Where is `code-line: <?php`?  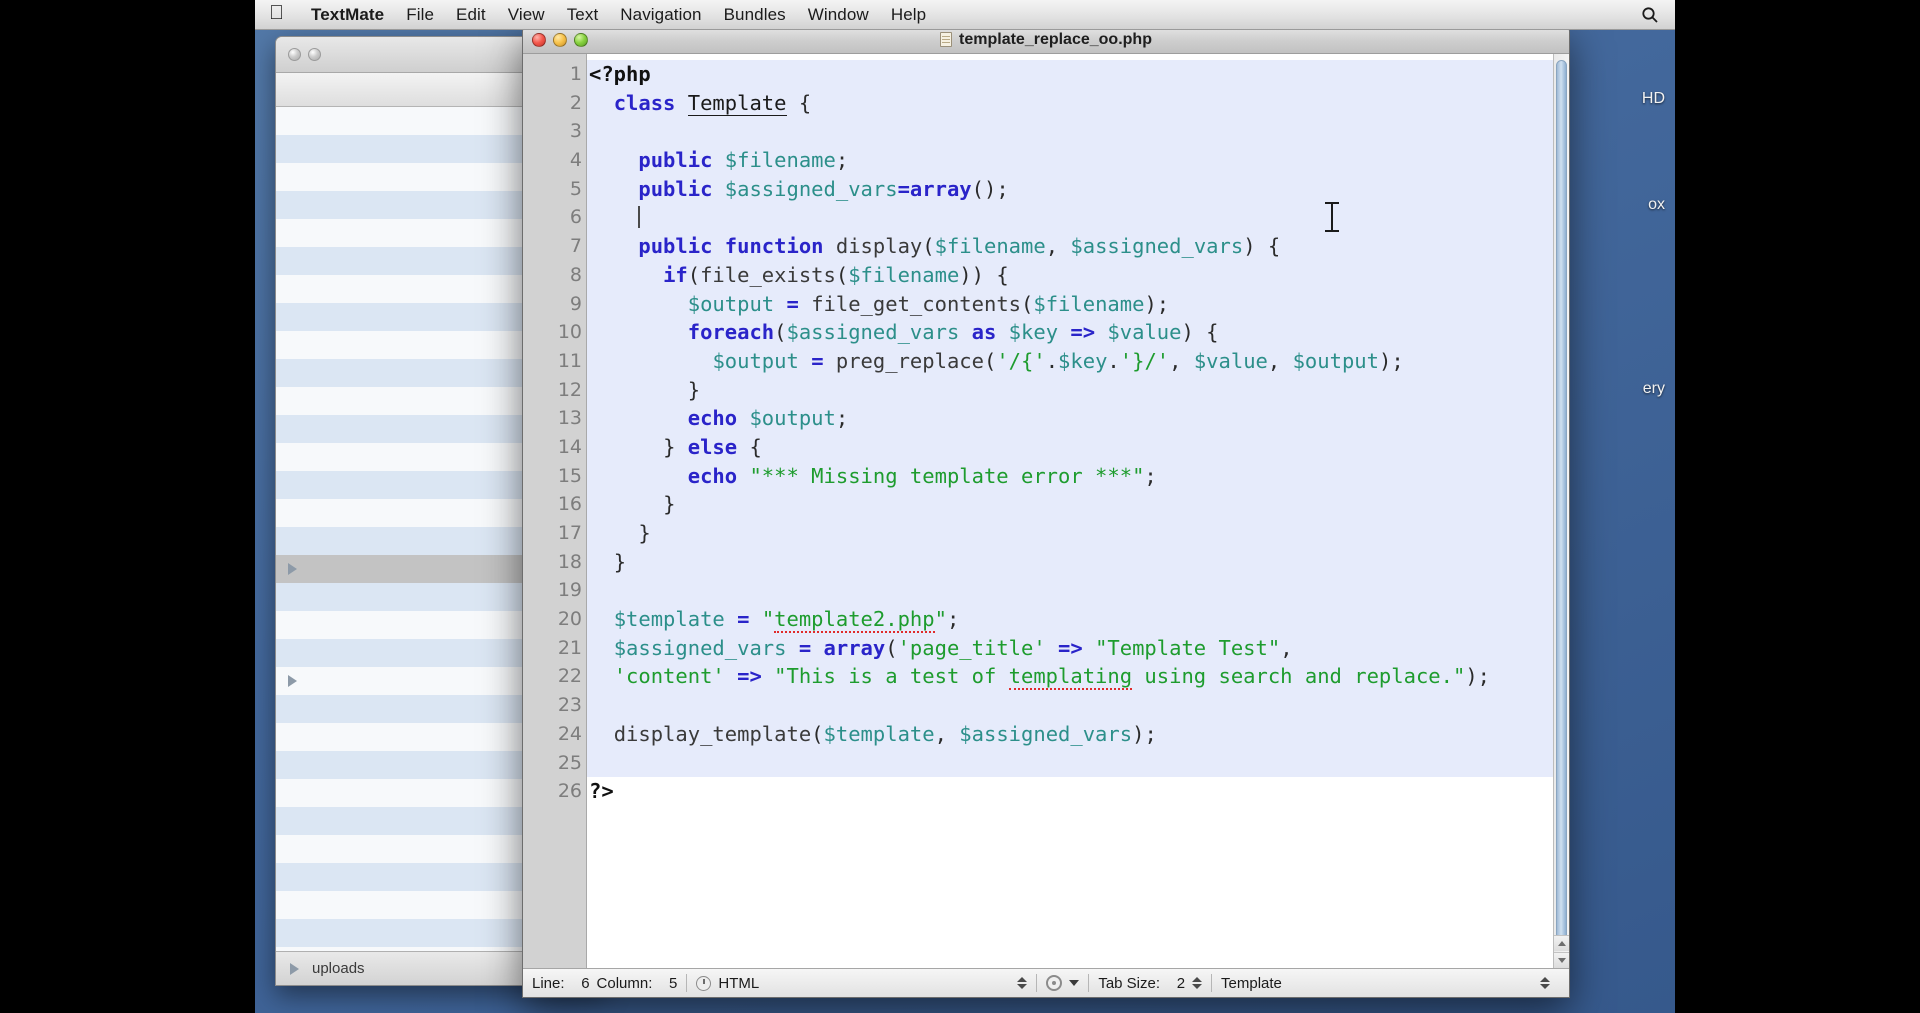
code-line: <?php is located at coordinates (1078, 74).